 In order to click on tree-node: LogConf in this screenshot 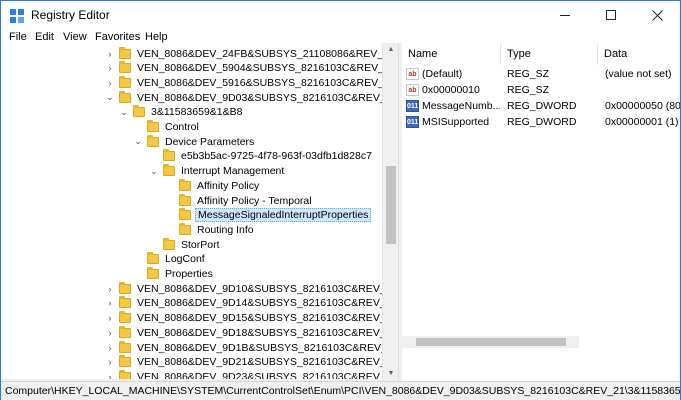, I will do `click(170, 259)`.